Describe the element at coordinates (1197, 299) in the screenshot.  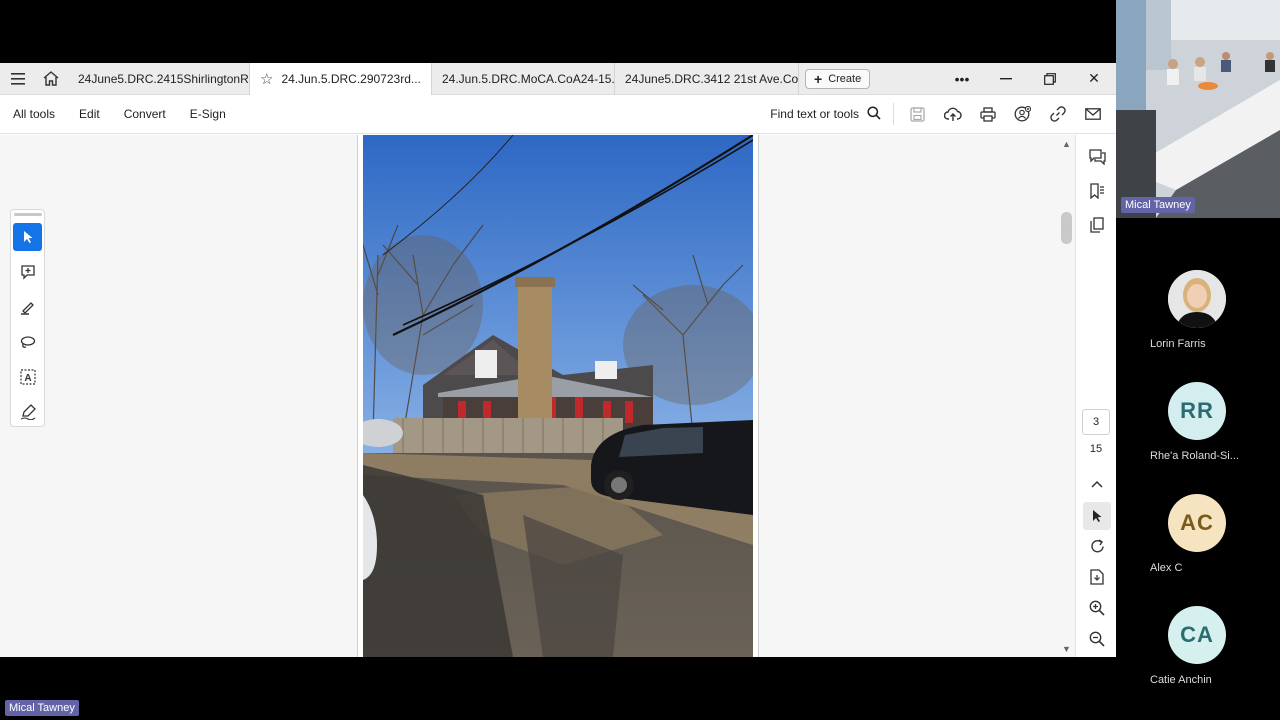
I see `avatar` at that location.